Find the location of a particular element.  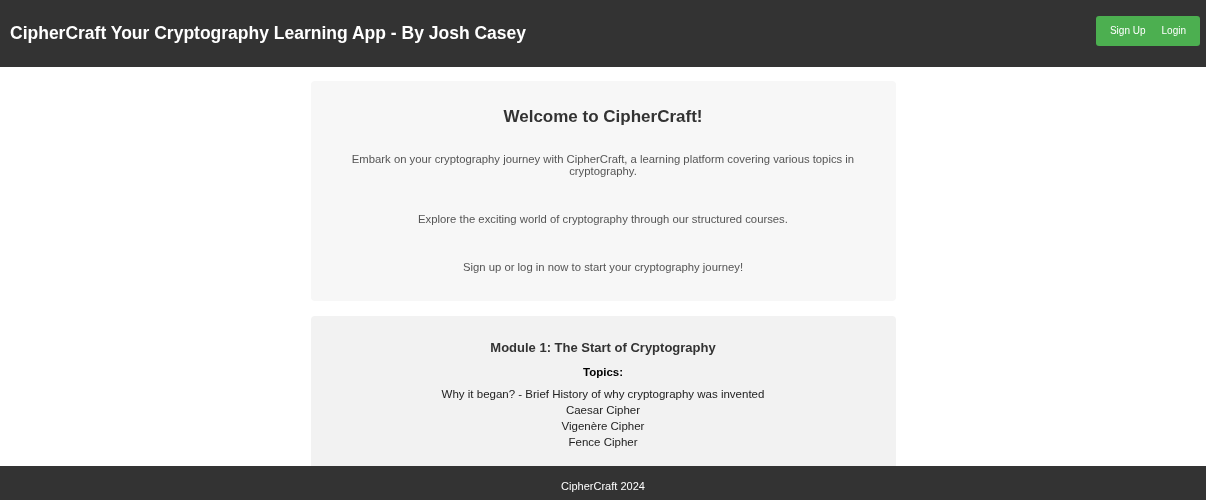

sign-up-button: Sign Up is located at coordinates (1127, 30).